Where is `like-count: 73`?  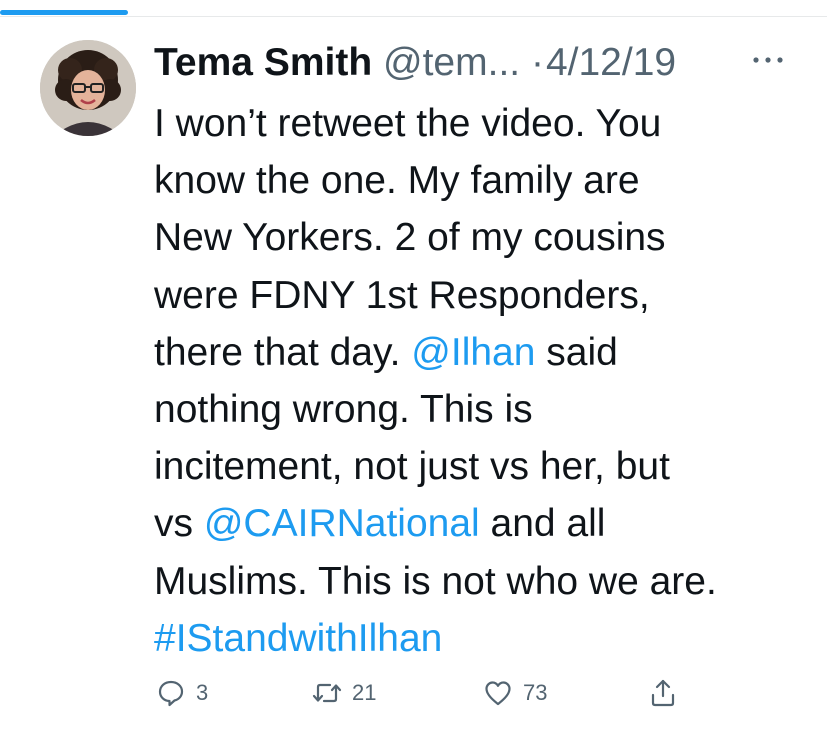
like-count: 73 is located at coordinates (535, 692).